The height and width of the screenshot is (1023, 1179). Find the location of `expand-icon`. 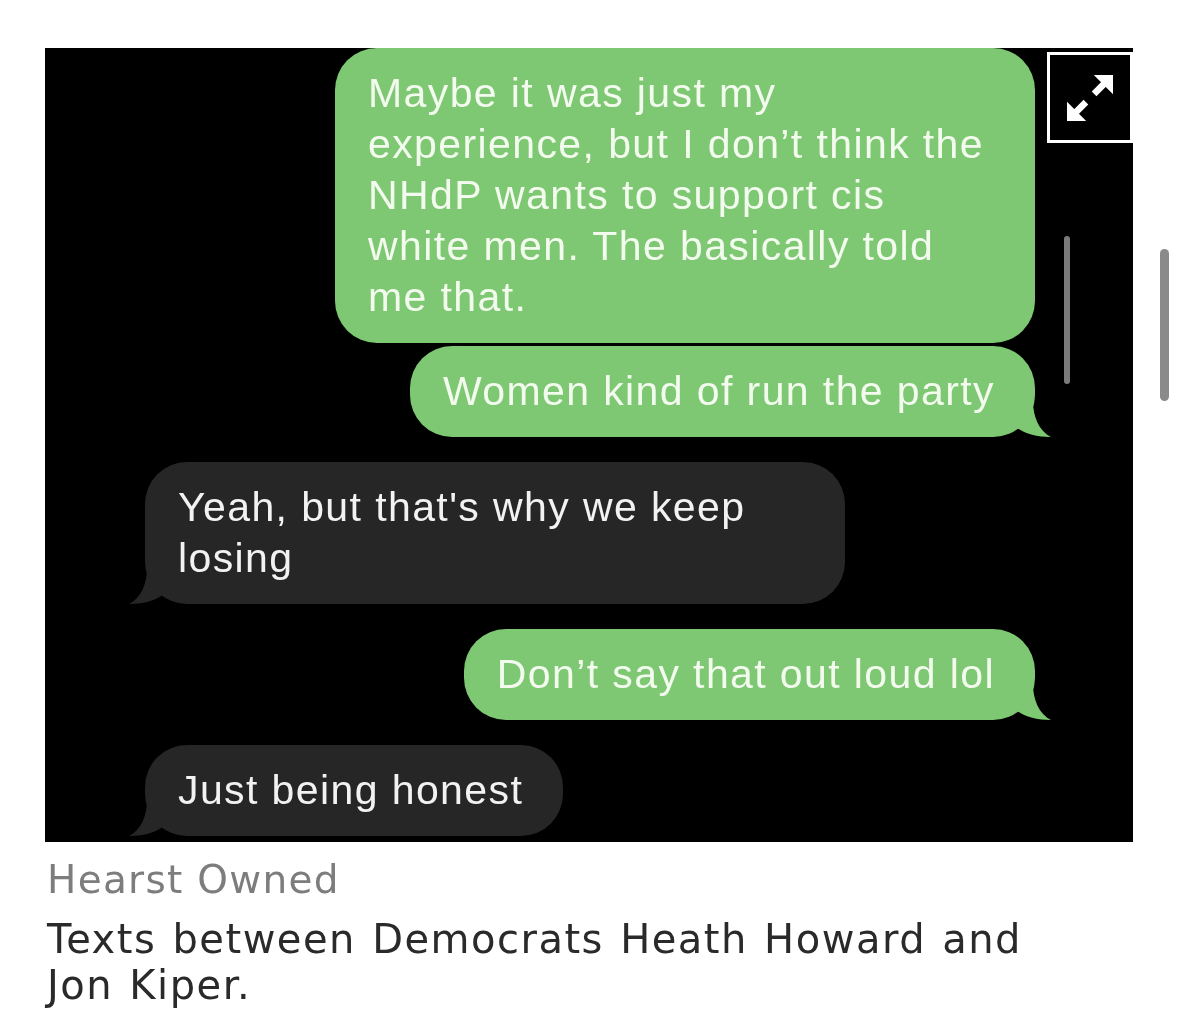

expand-icon is located at coordinates (1090, 97).